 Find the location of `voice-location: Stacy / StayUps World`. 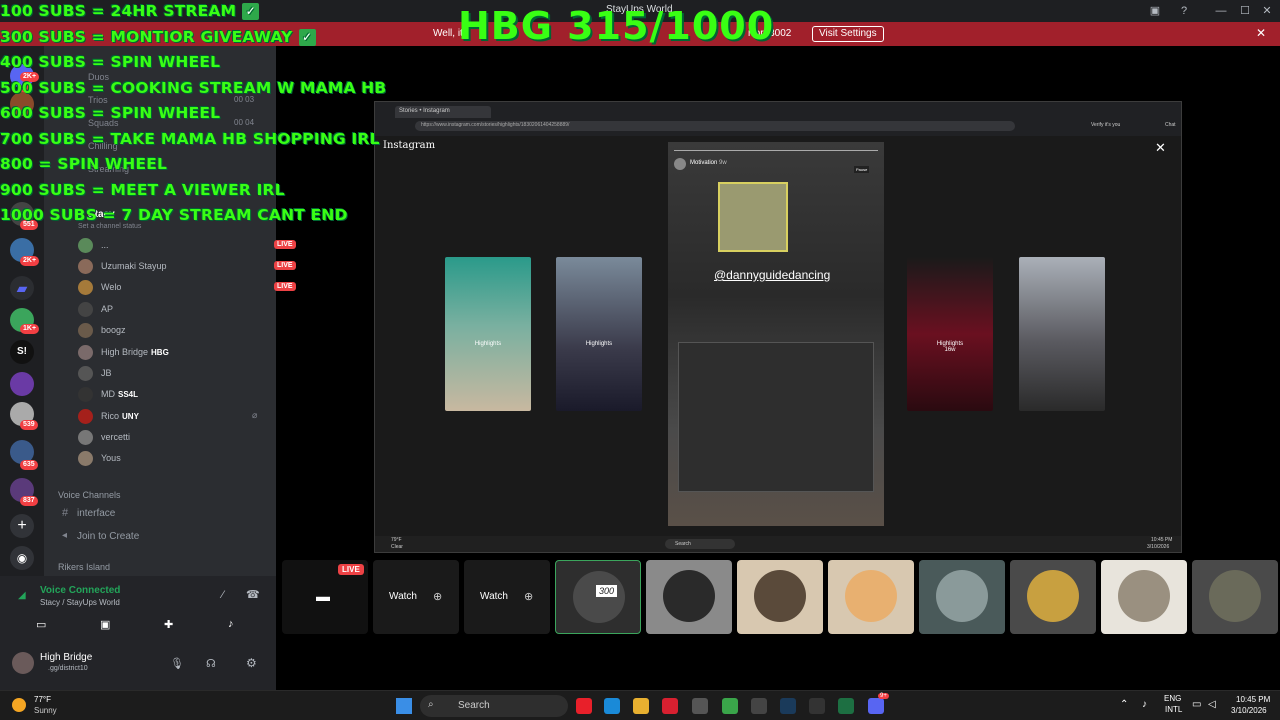

voice-location: Stacy / StayUps World is located at coordinates (80, 602).